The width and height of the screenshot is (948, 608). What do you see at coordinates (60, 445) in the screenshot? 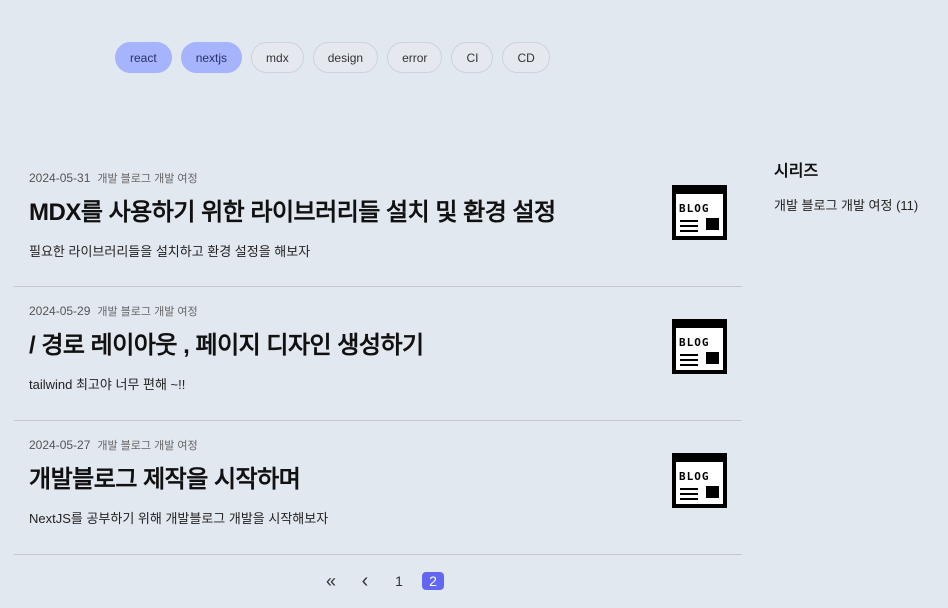
I see `post-date: 2024-05-27` at bounding box center [60, 445].